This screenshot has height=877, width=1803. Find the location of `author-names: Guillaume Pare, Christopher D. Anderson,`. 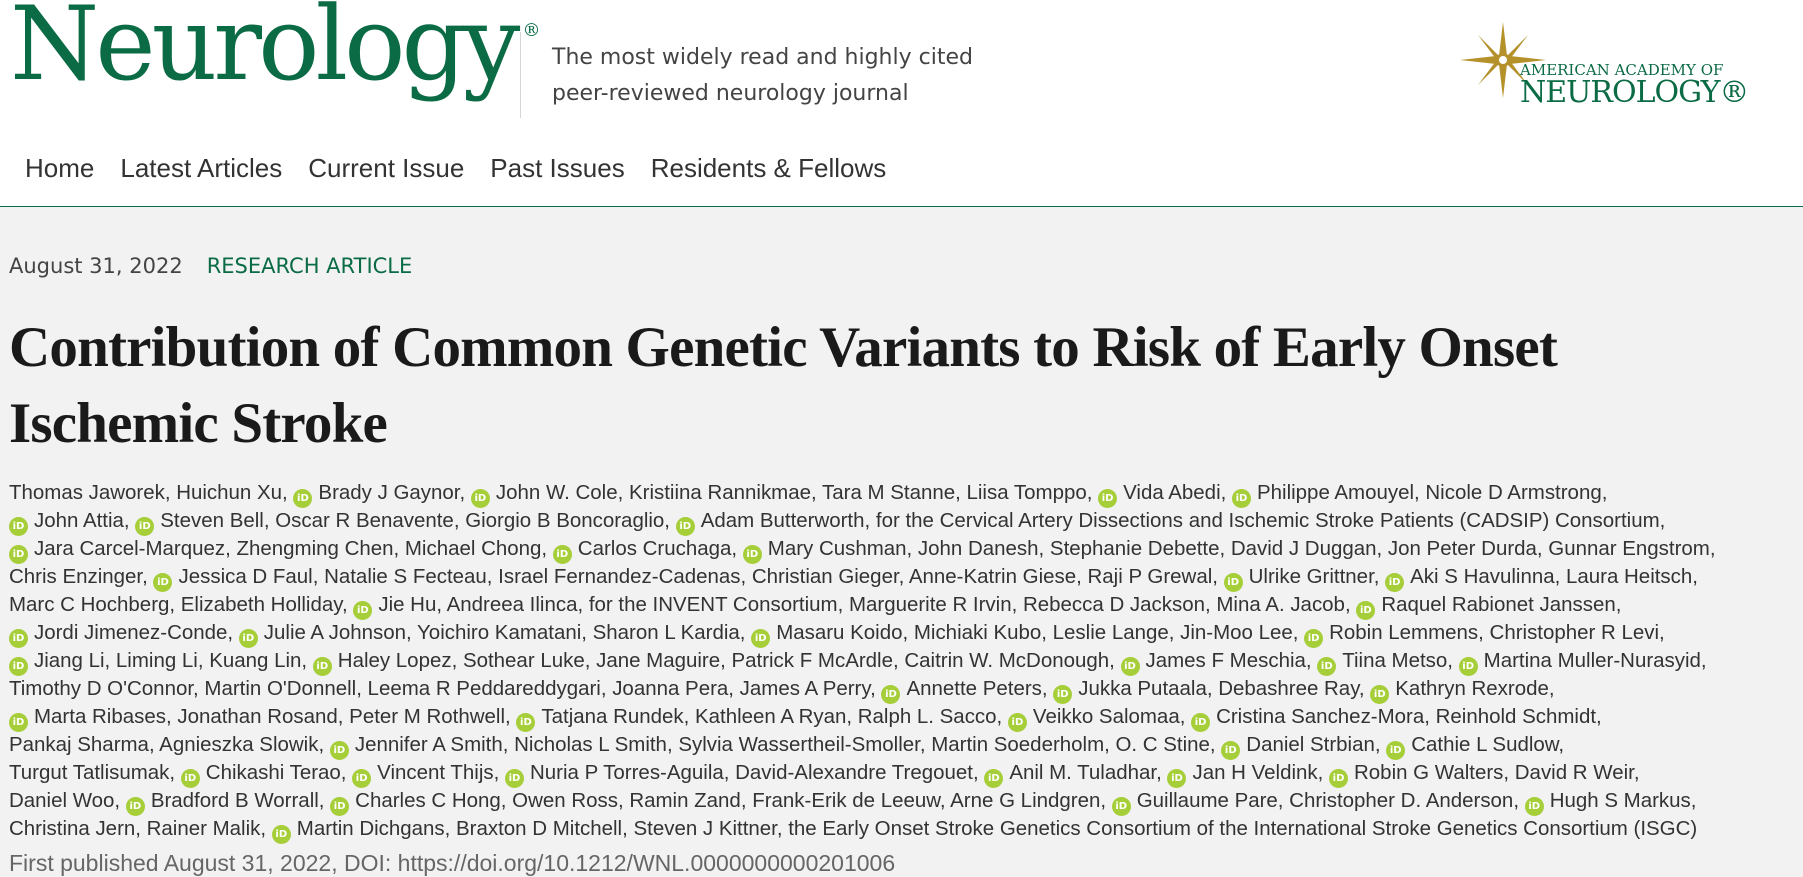

author-names: Guillaume Pare, Christopher D. Anderson, is located at coordinates (1331, 800).